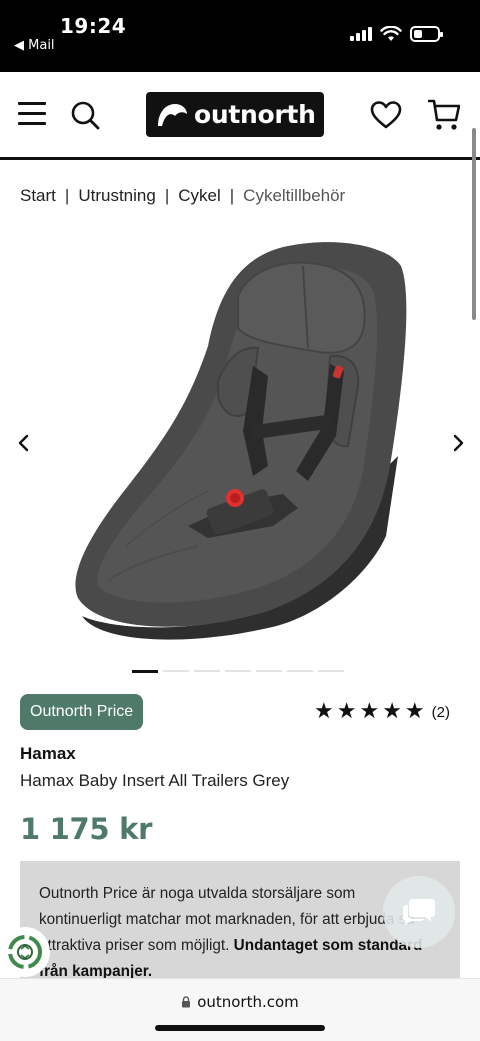 This screenshot has height=1041, width=480. I want to click on breadcrumb-cykel: Cykel, so click(199, 195).